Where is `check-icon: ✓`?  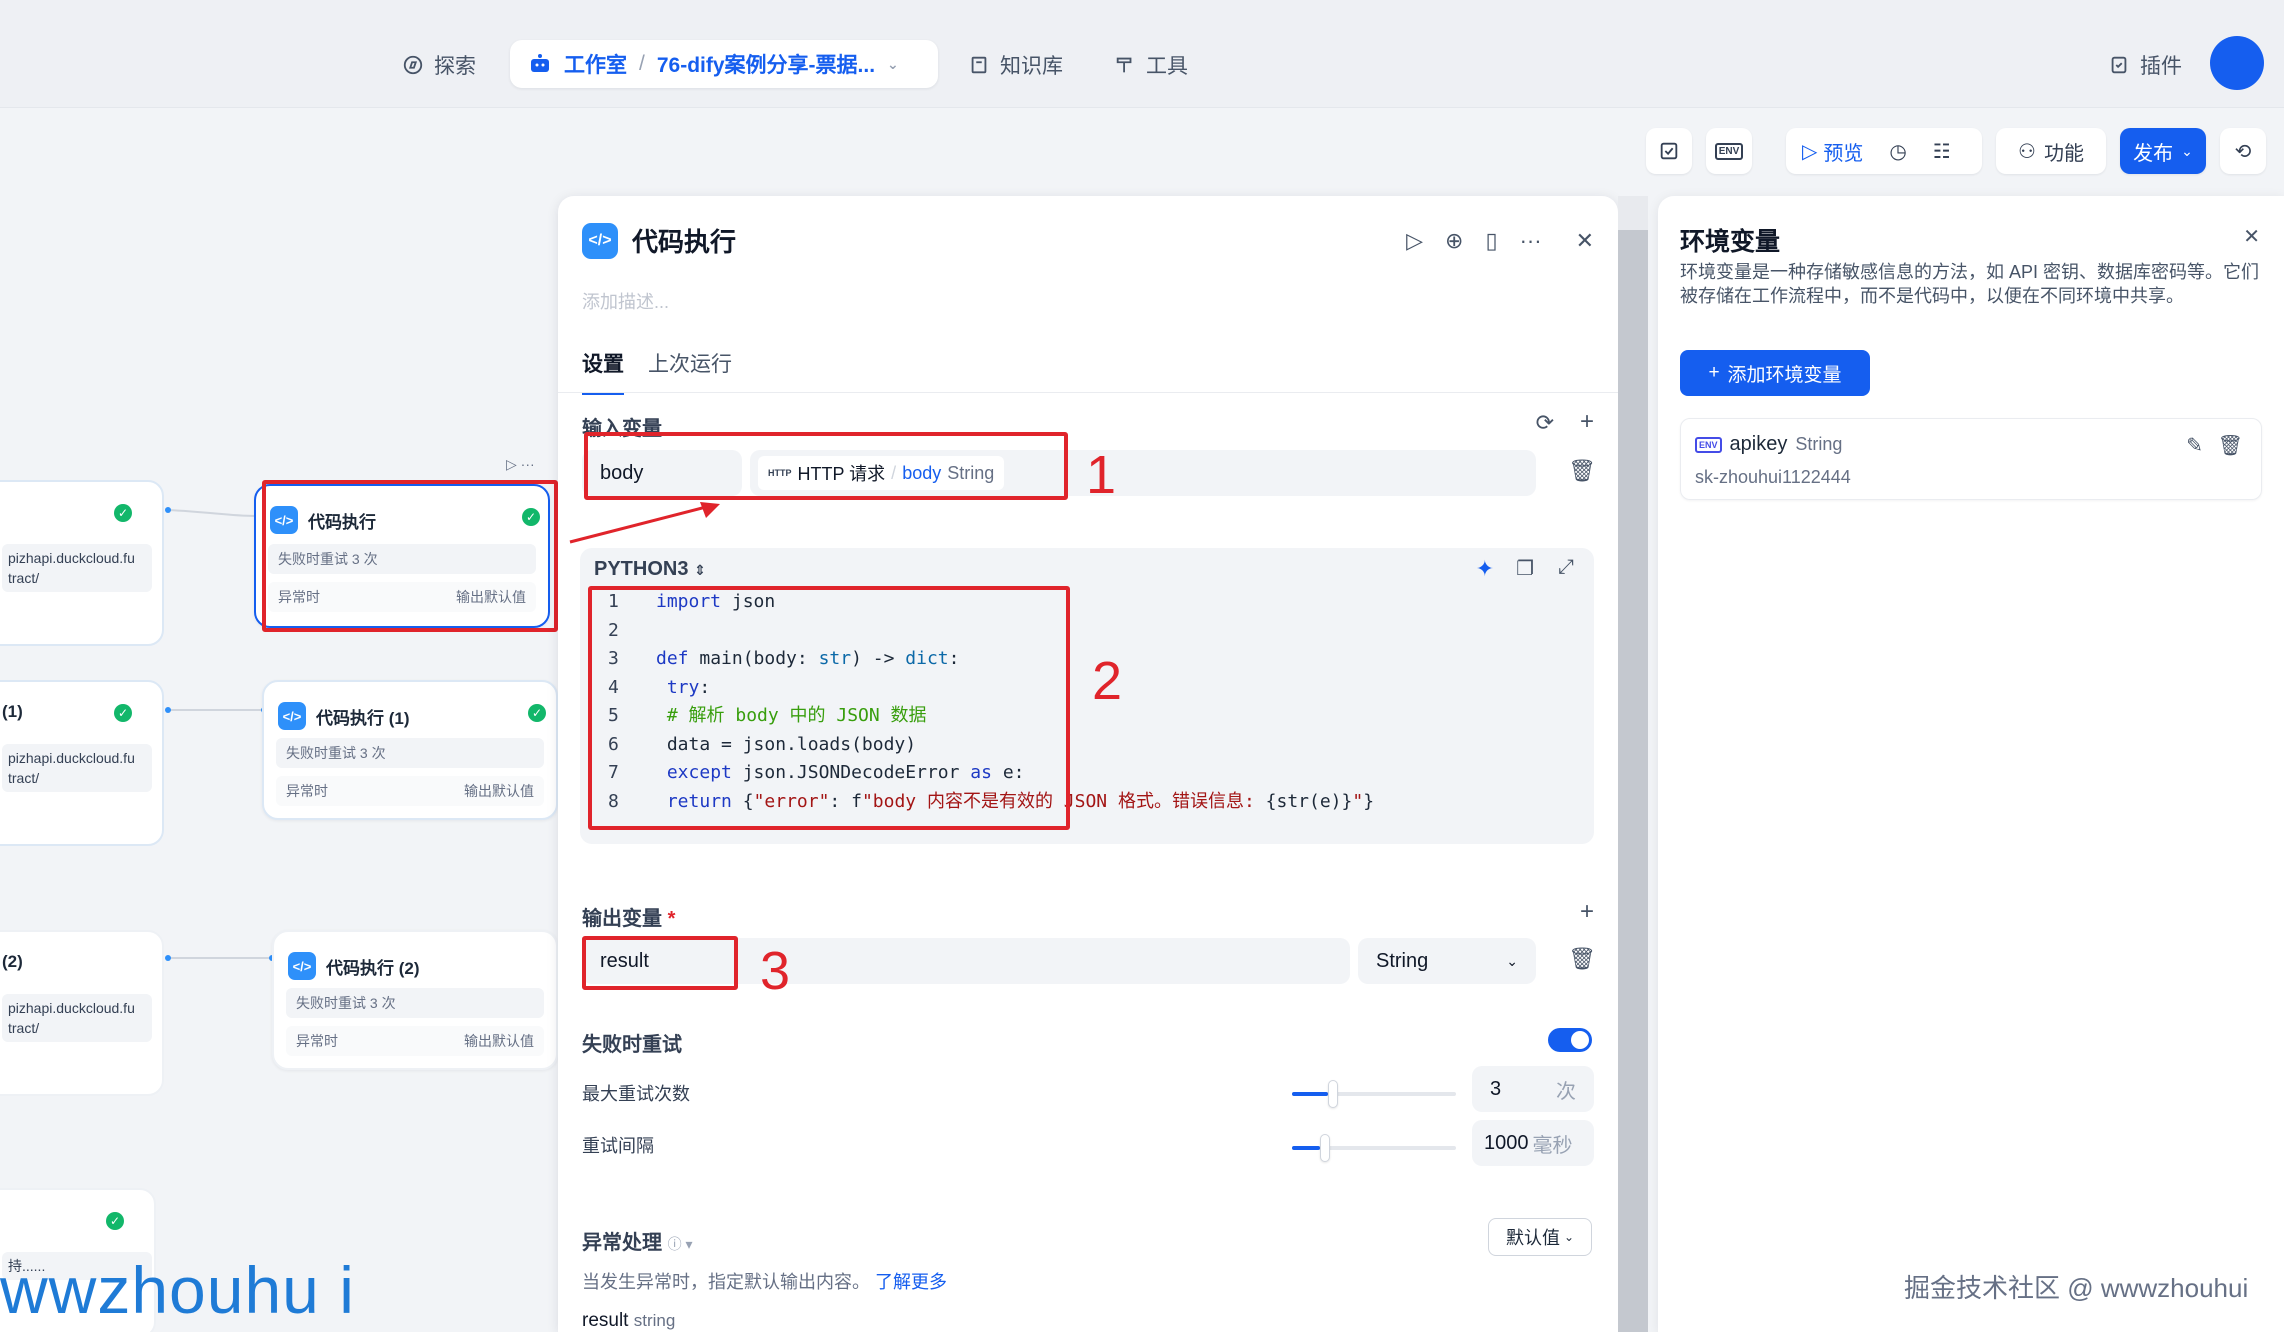 check-icon: ✓ is located at coordinates (537, 713).